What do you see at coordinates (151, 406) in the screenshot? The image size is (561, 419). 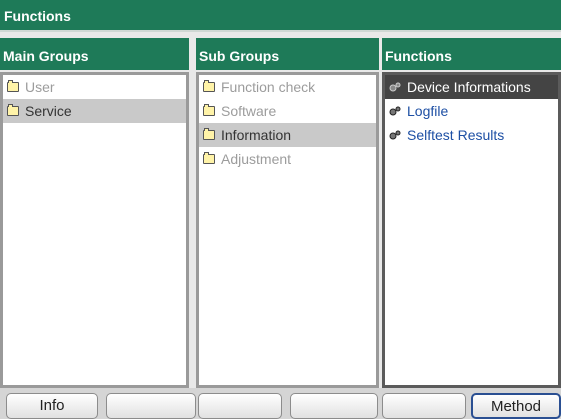 I see `softkey-2-button` at bounding box center [151, 406].